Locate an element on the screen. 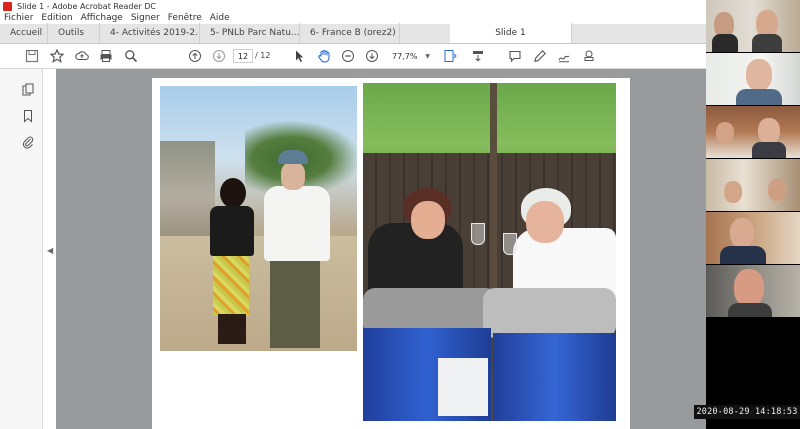 This screenshot has width=800, height=429. acrobat-logo-icon is located at coordinates (7, 6).